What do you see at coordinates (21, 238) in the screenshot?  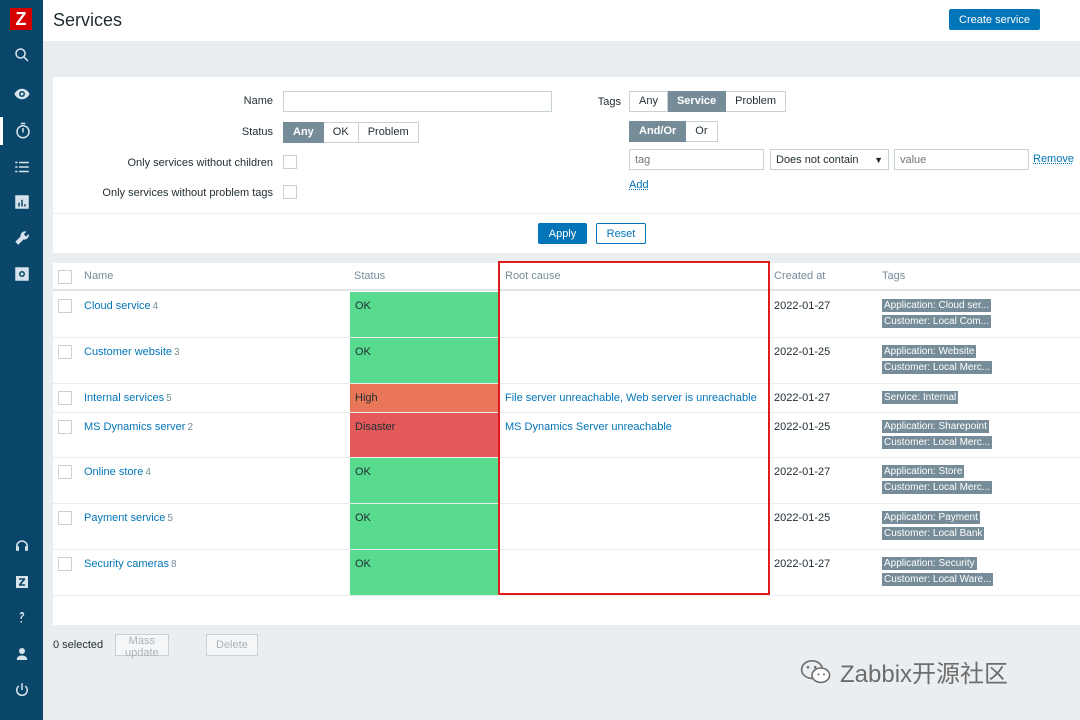 I see `wrench-icon` at bounding box center [21, 238].